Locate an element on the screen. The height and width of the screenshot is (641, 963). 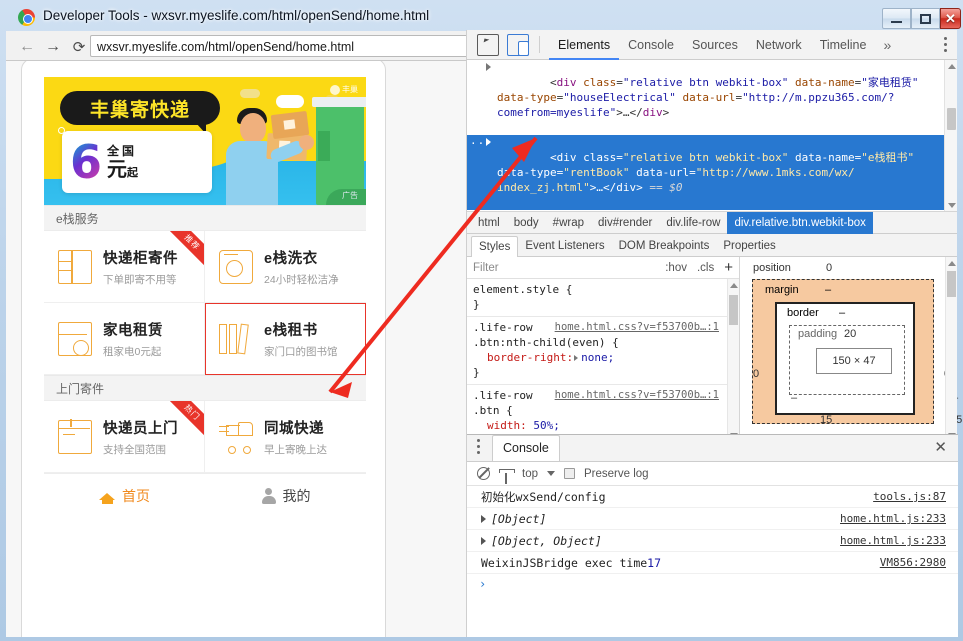
cls-toggle: .cls is located at coordinates (705, 268).